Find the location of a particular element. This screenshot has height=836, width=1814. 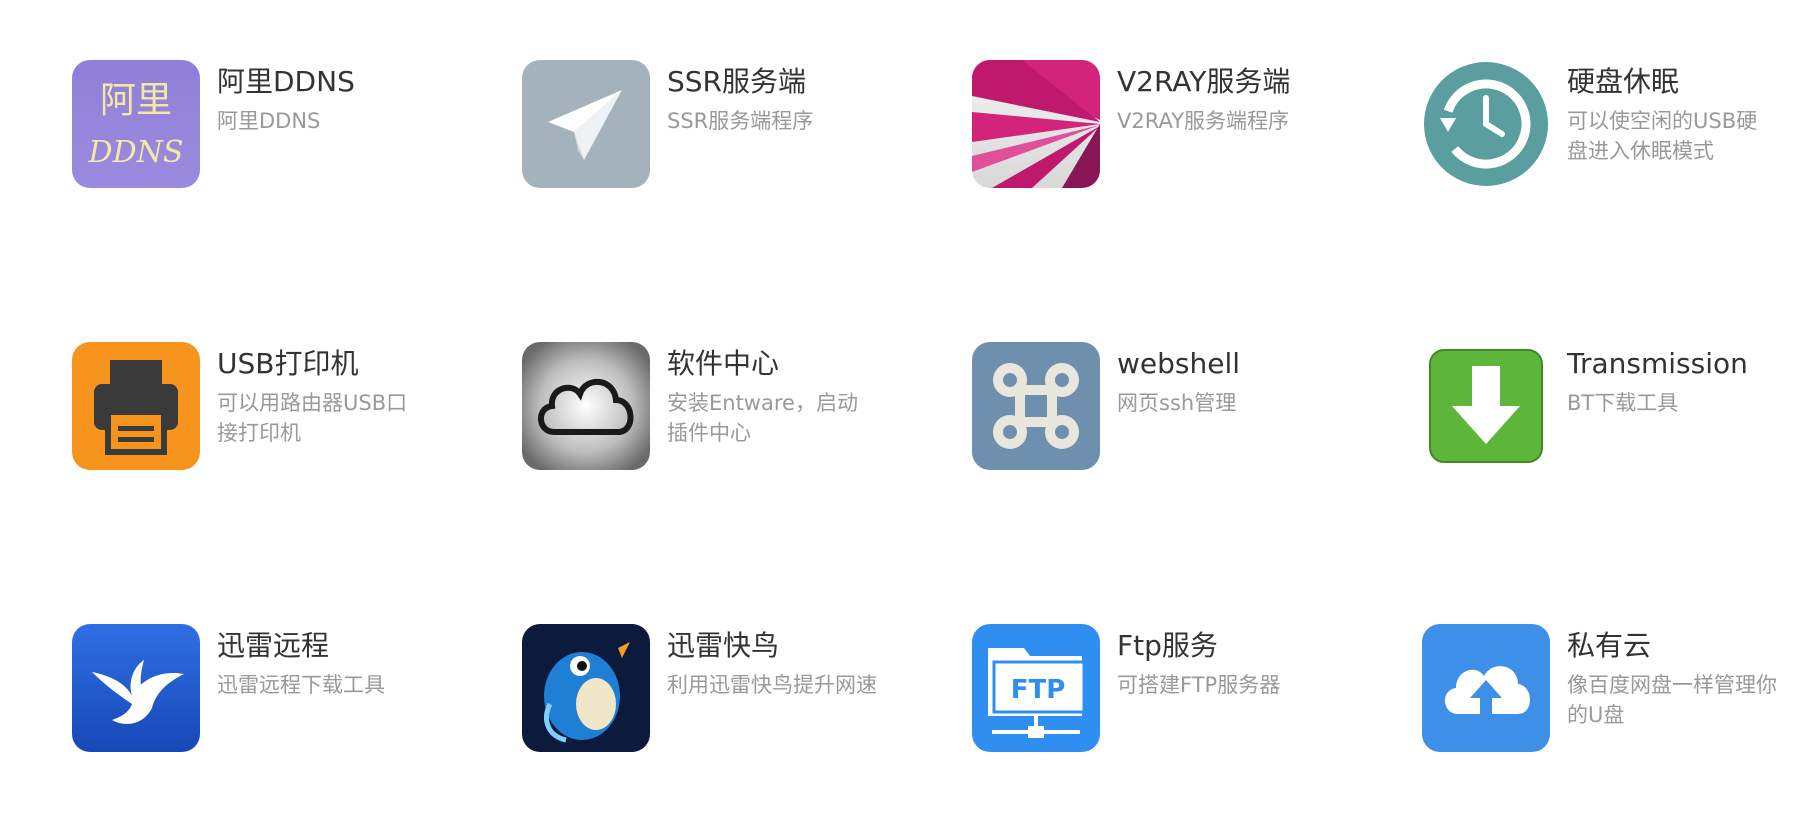

app-tile-ftp: FTP Ftp服务 可搭建FTP服务器 is located at coordinates (1182, 694).